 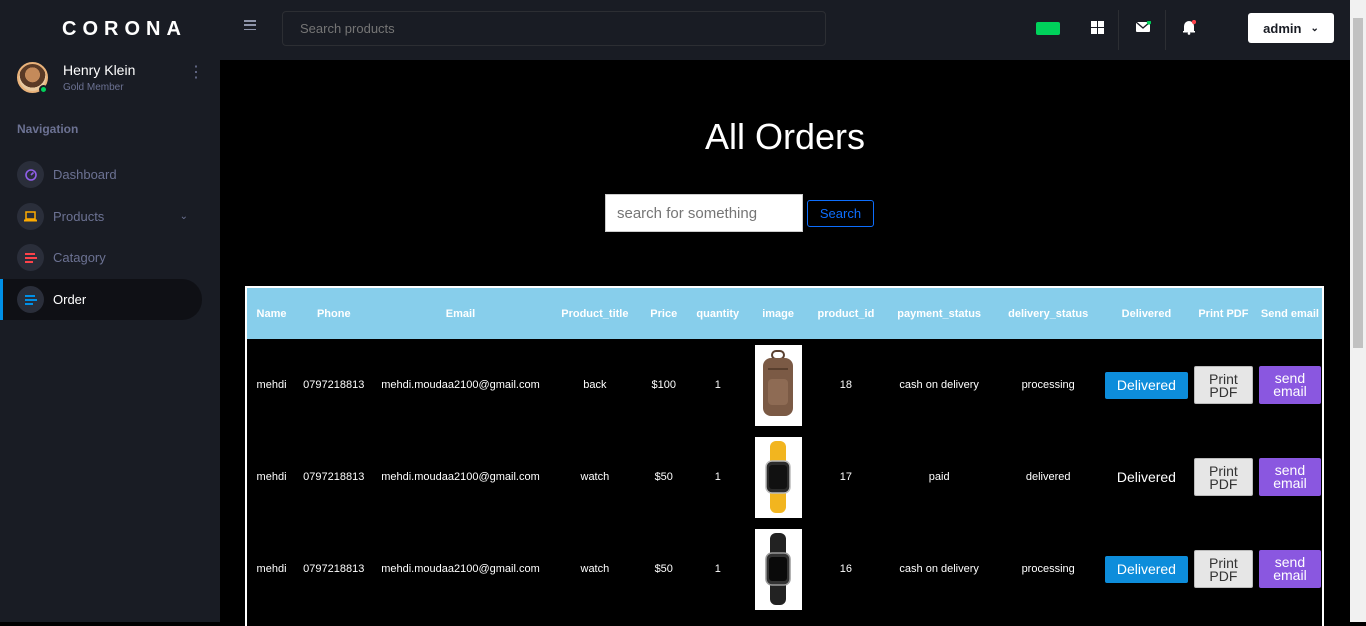 What do you see at coordinates (846, 385) in the screenshot?
I see `cell-product-id: 18` at bounding box center [846, 385].